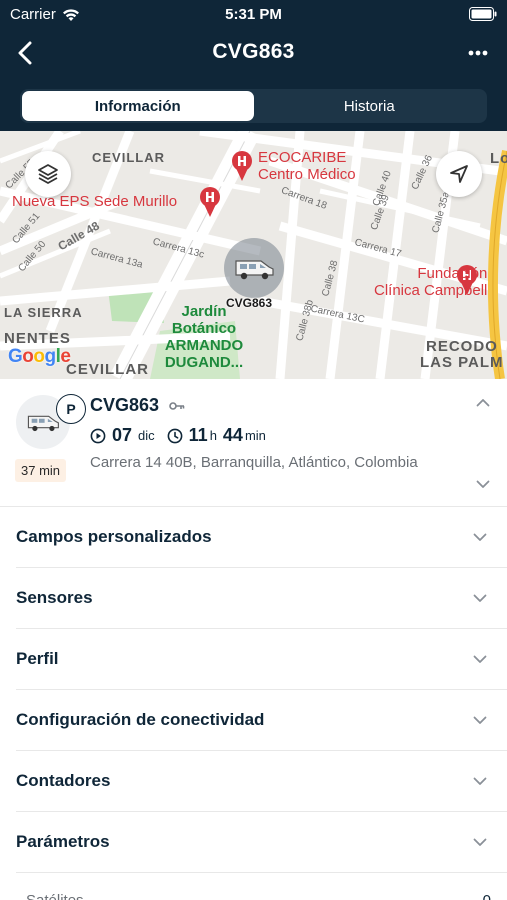 The width and height of the screenshot is (507, 900). I want to click on nav-bar: CVG863, so click(253, 53).